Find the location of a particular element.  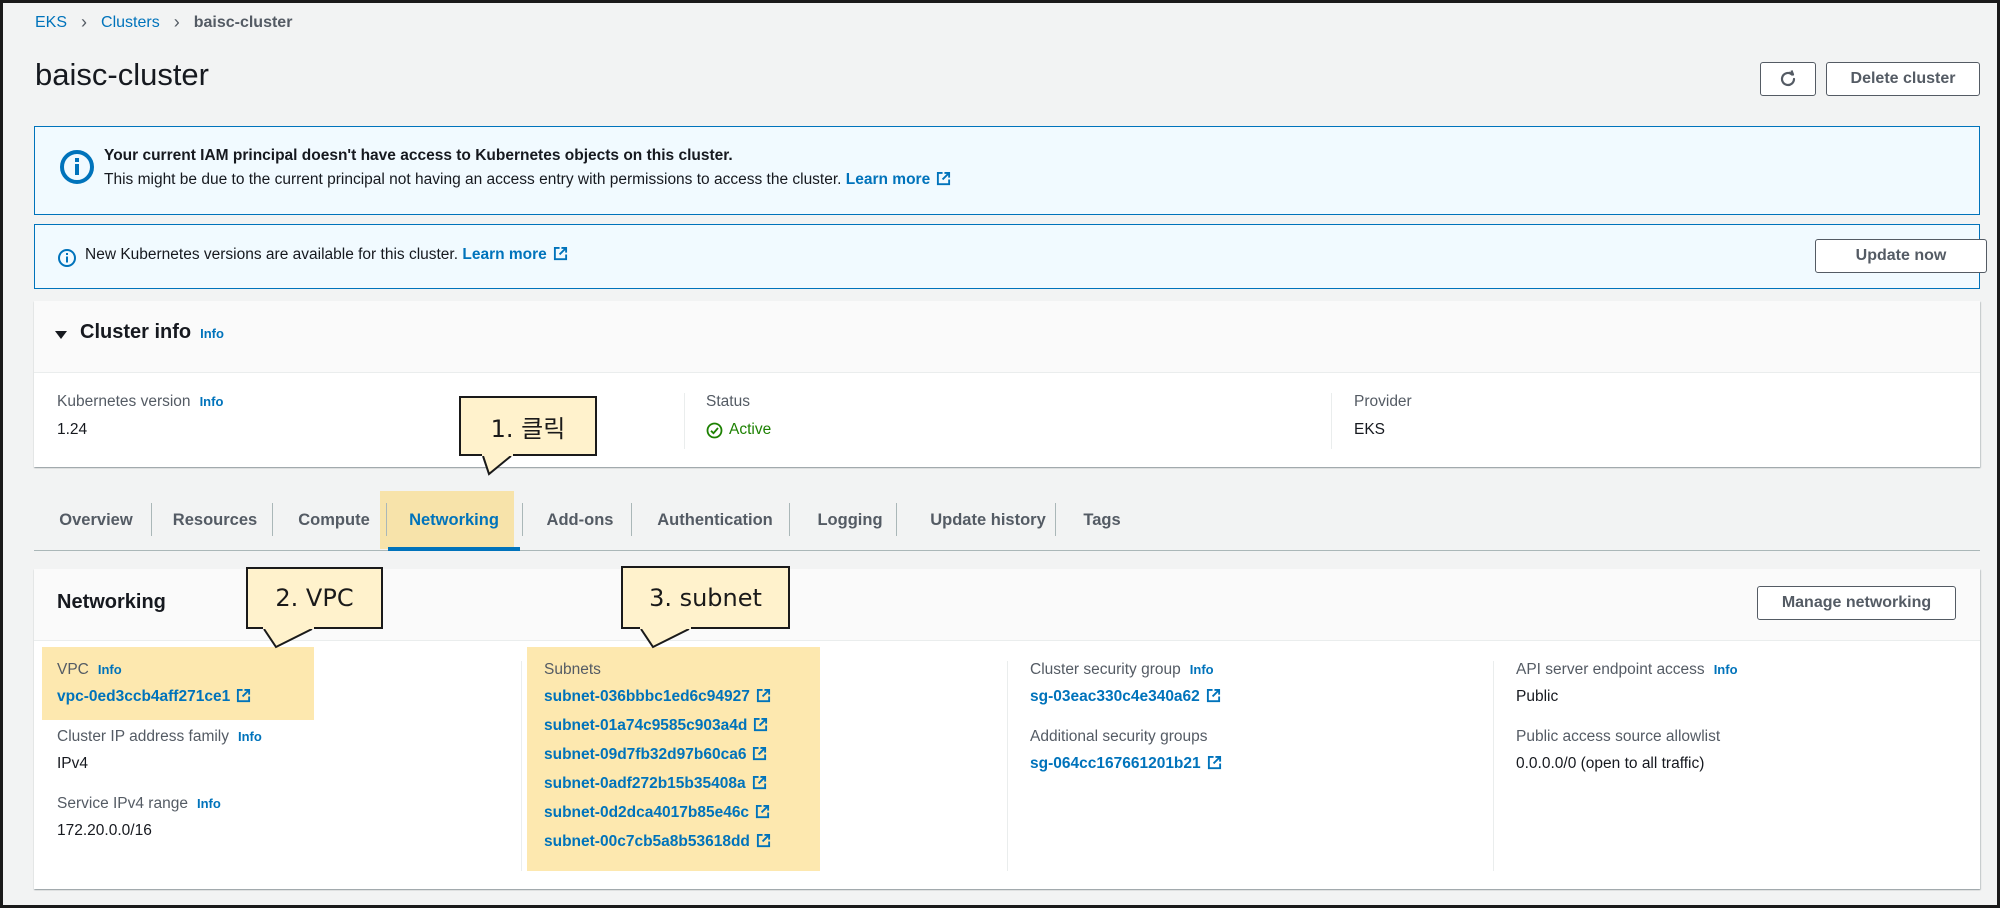

endpoint-access-value: Public is located at coordinates (1537, 696).